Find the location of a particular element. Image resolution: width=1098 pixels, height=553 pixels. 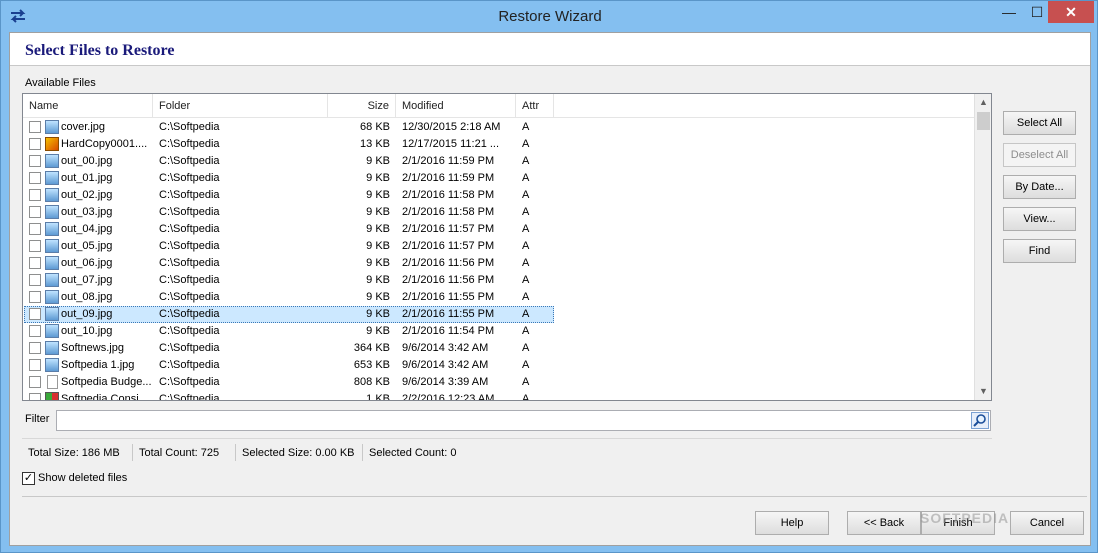

available-files-label: Available Files is located at coordinates (60, 83).